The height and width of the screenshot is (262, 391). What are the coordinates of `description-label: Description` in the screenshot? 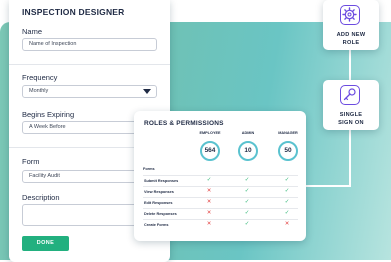 It's located at (41, 197).